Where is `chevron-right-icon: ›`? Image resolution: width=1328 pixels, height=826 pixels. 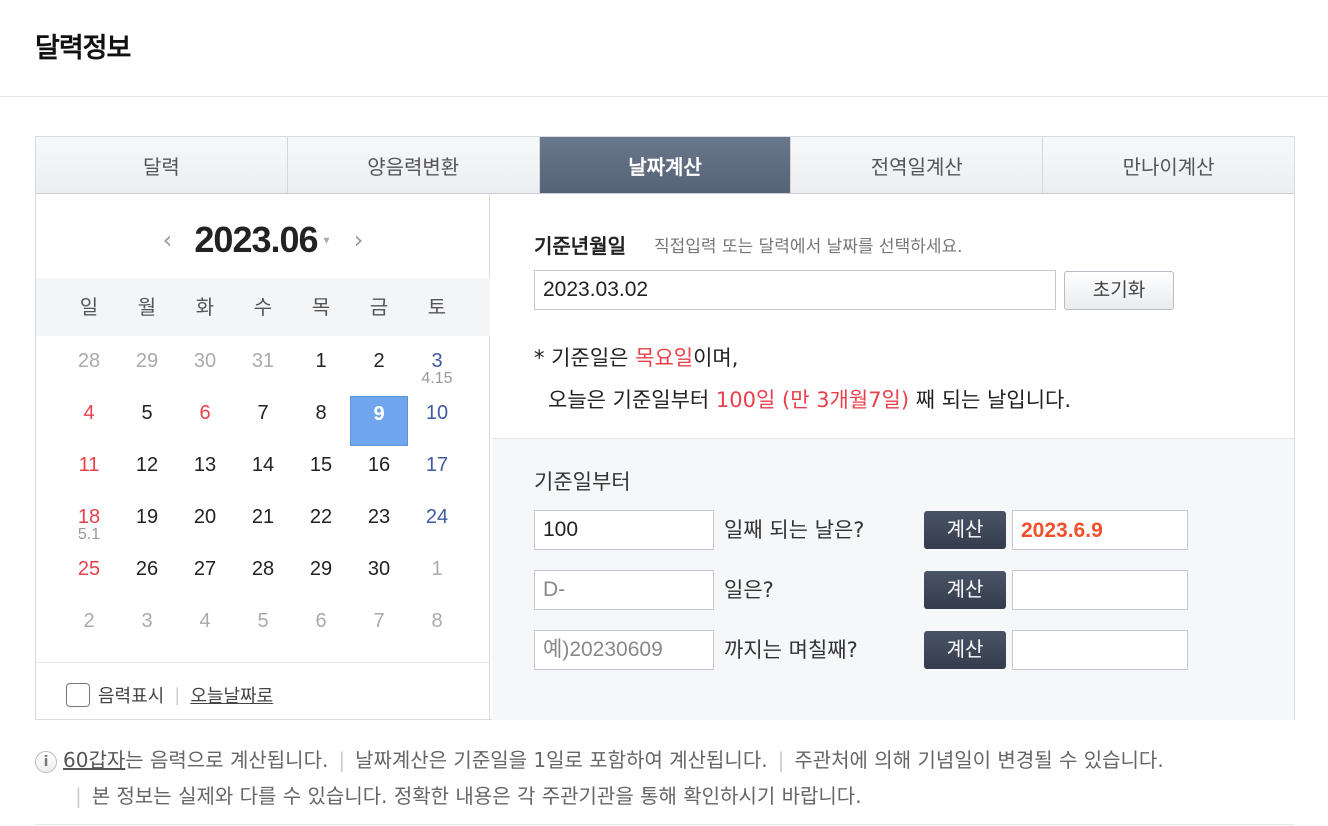
chevron-right-icon: › is located at coordinates (359, 240).